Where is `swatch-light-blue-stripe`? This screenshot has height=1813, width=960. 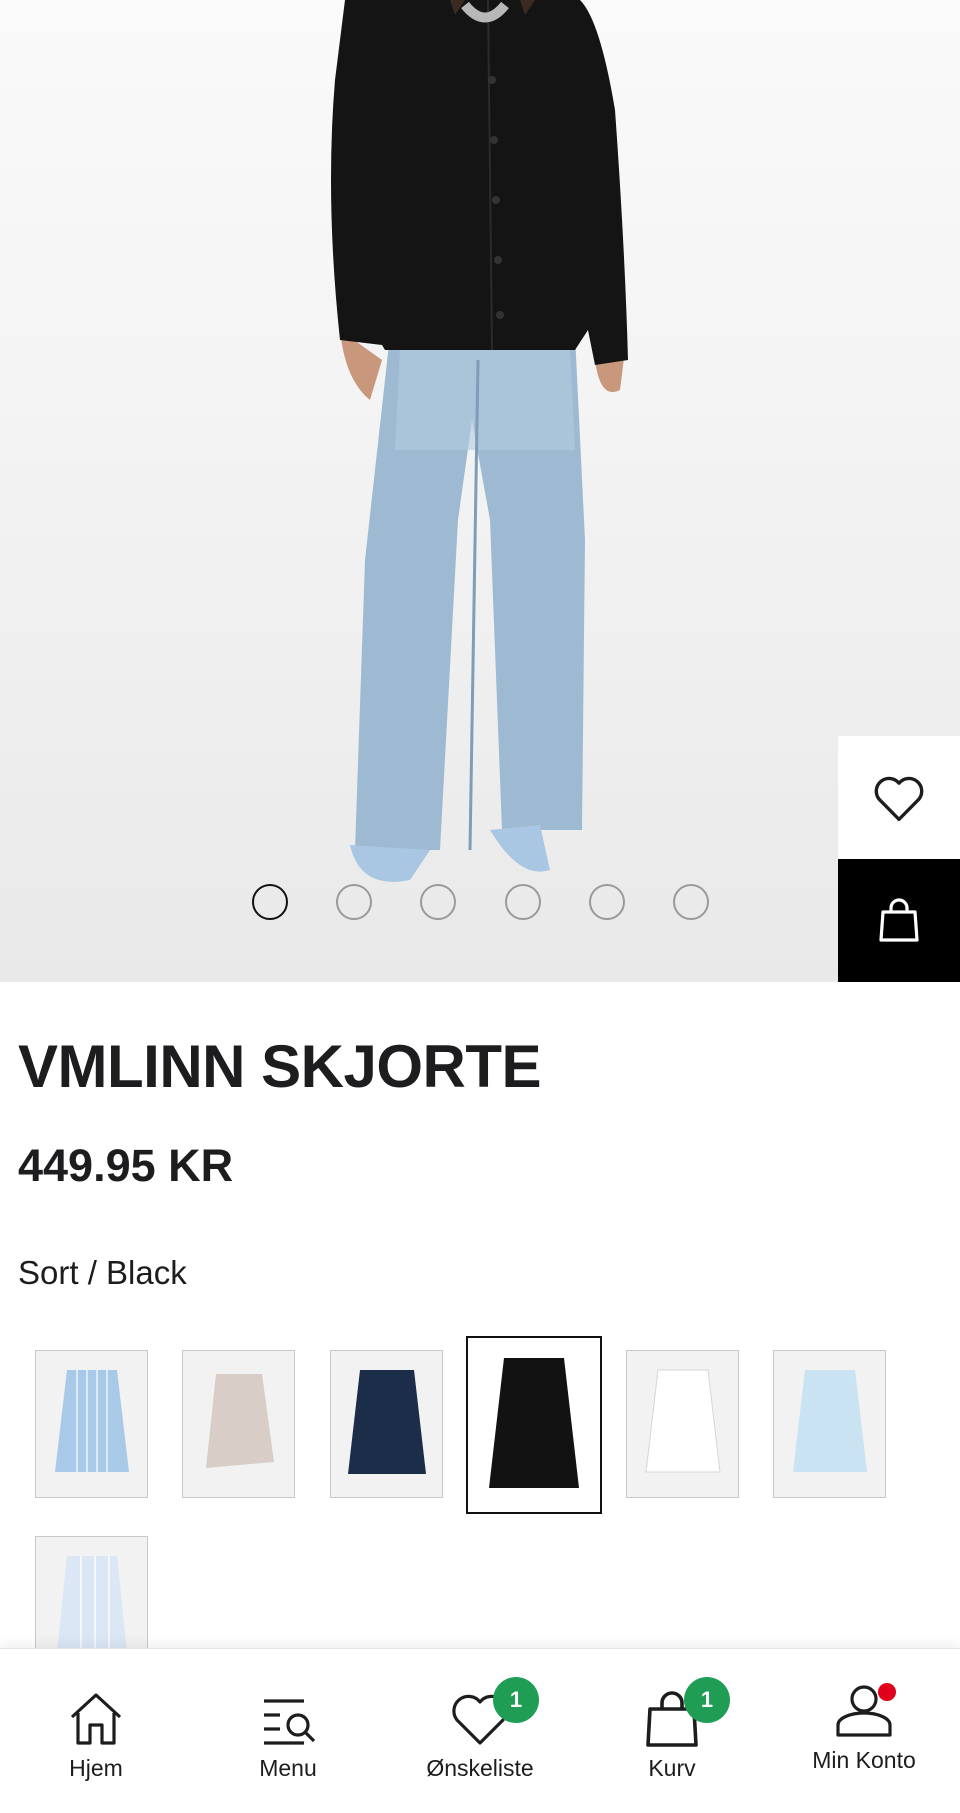
swatch-light-blue-stripe is located at coordinates (91, 1424).